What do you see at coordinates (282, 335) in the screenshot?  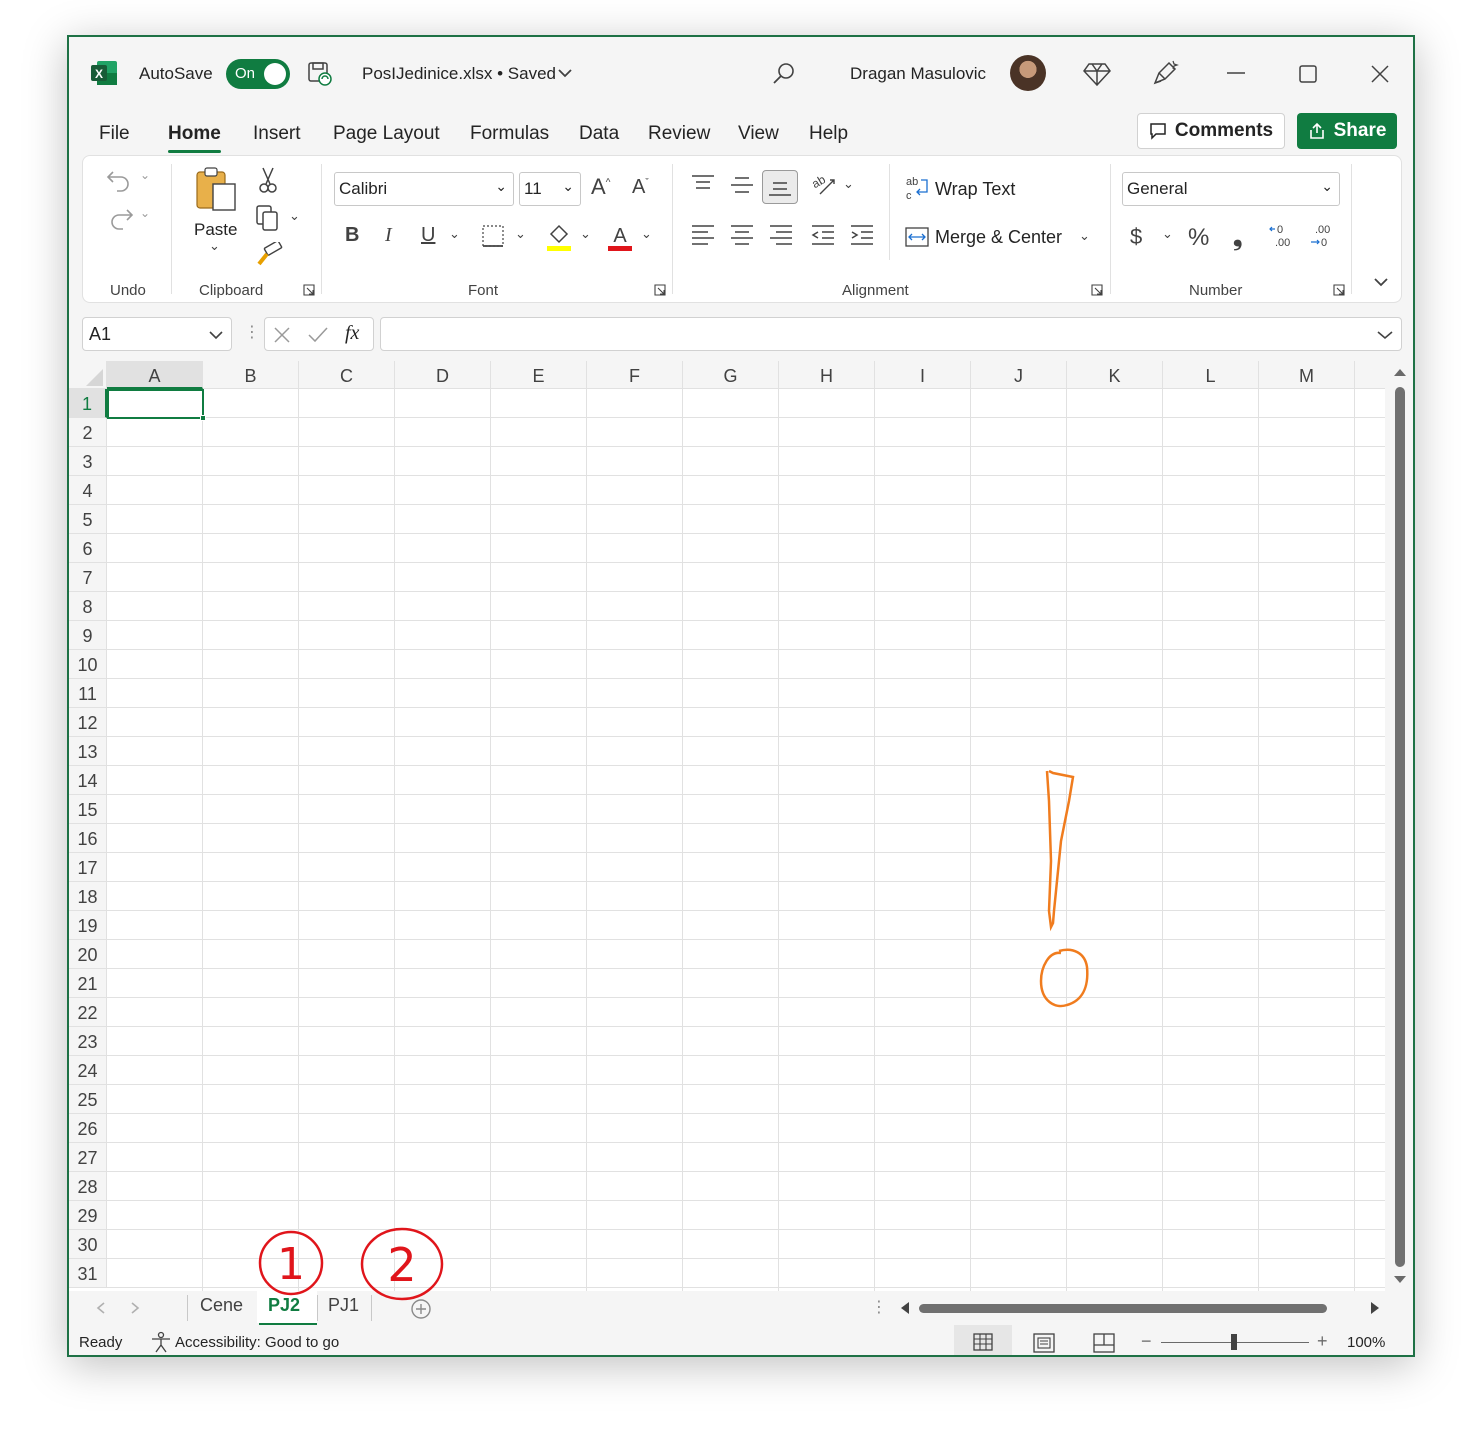 I see `cancel-icon` at bounding box center [282, 335].